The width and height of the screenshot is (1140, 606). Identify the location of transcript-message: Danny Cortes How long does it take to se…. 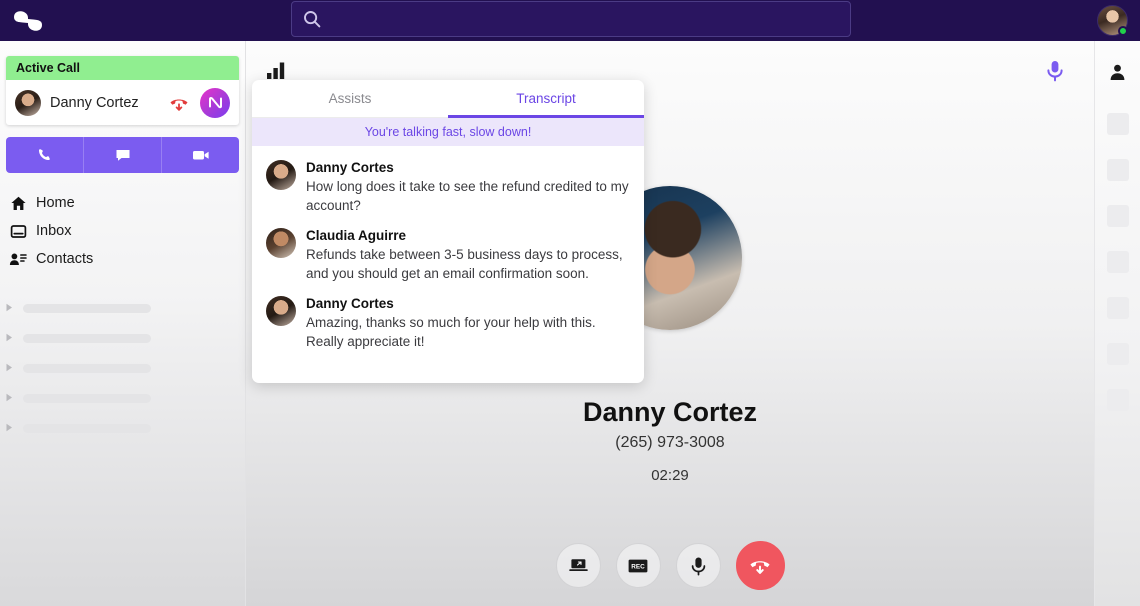
(448, 187).